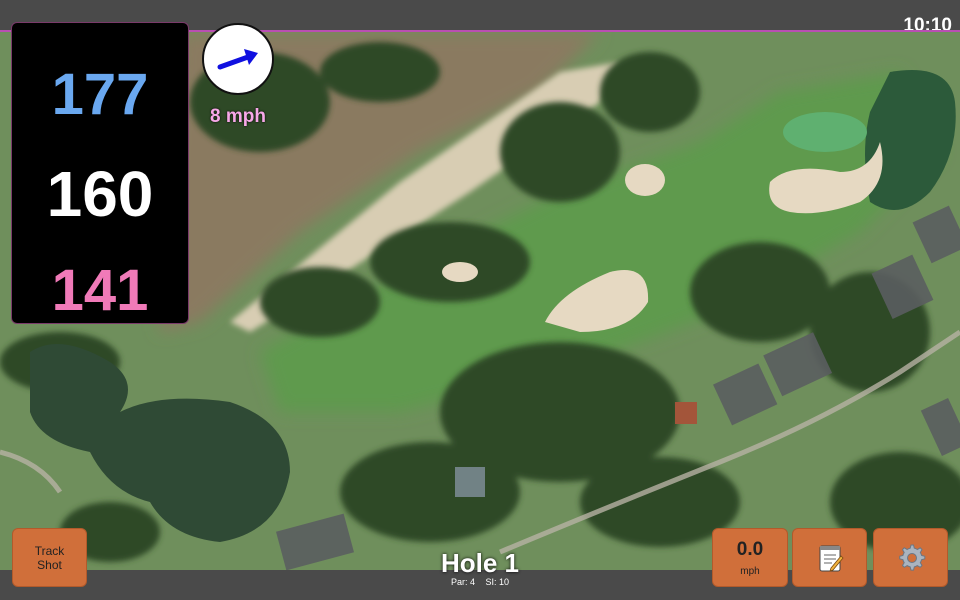  I want to click on wind-speed-label: 8 mph, so click(238, 116).